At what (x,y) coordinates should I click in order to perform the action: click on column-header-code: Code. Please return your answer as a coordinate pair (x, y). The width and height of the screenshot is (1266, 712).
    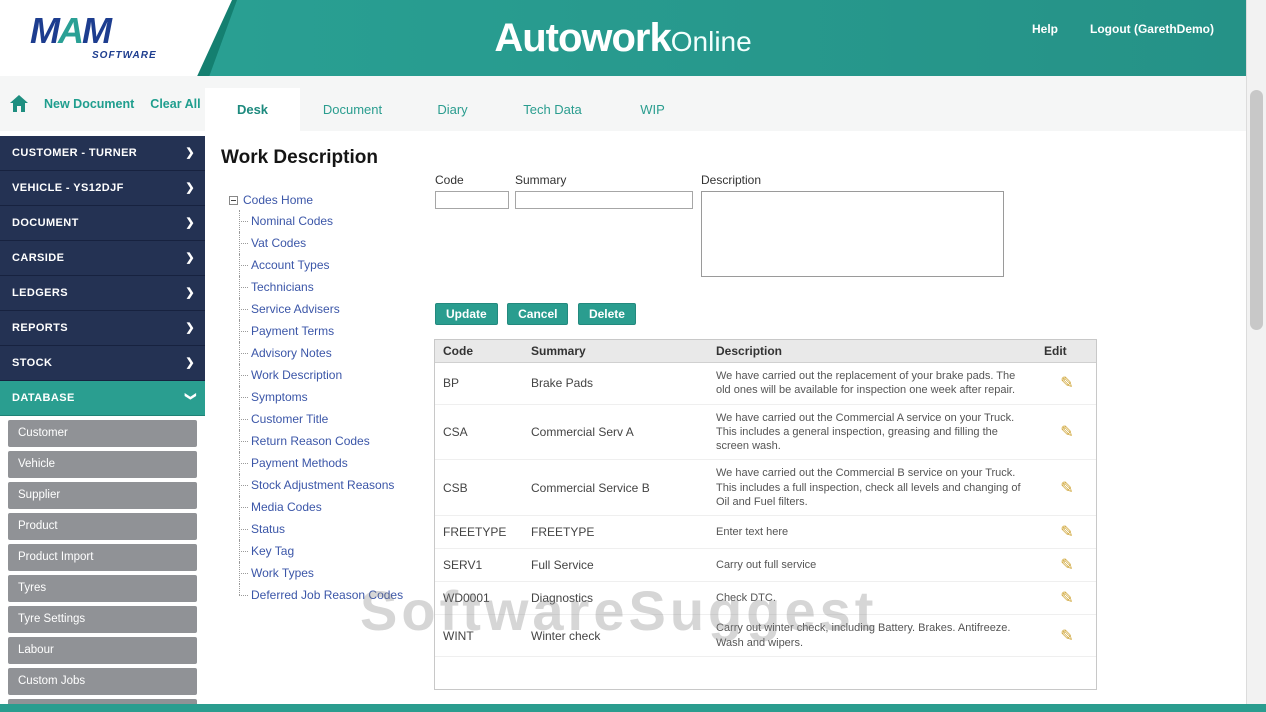
    Looking at the image, I should click on (479, 351).